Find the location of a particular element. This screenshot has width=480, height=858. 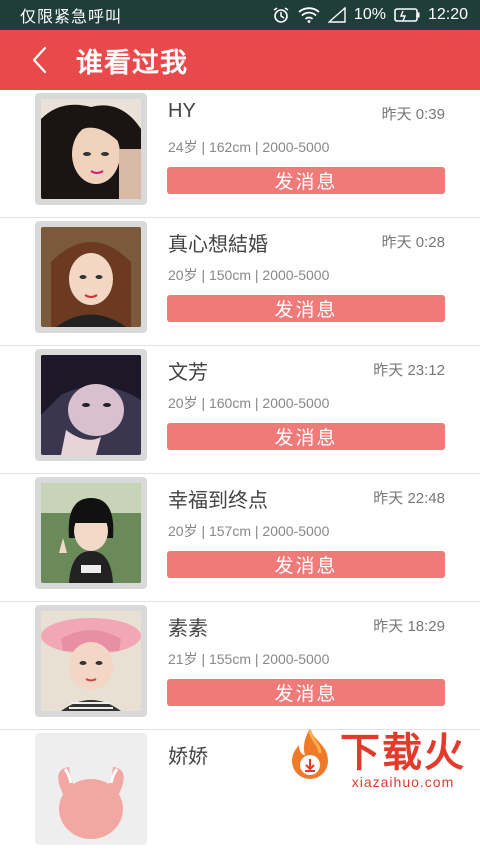

visitor-meta: 24岁 | 162cm | 2000-5000 is located at coordinates (249, 147).